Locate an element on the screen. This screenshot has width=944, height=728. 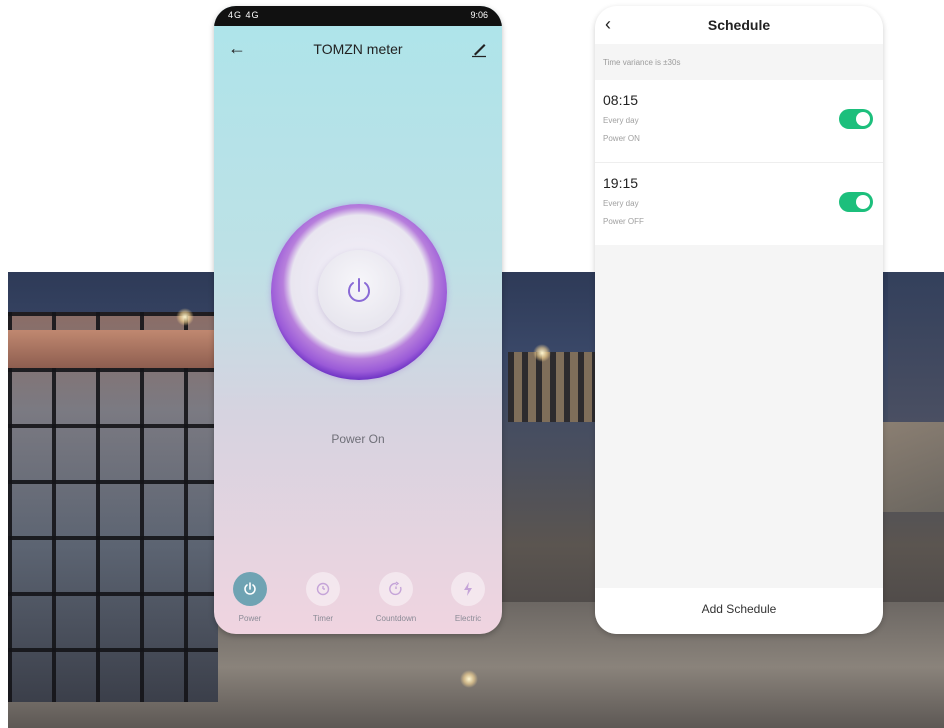
list-item: 08:15 Every day Power ON is located at coordinates (739, 121).